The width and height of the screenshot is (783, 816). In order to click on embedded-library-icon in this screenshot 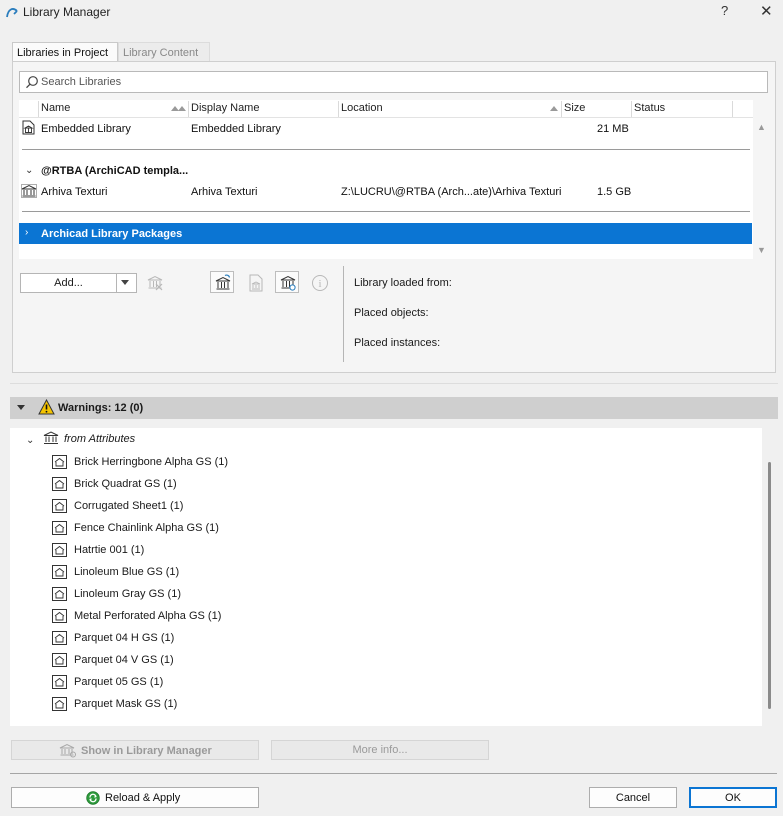, I will do `click(28, 127)`.